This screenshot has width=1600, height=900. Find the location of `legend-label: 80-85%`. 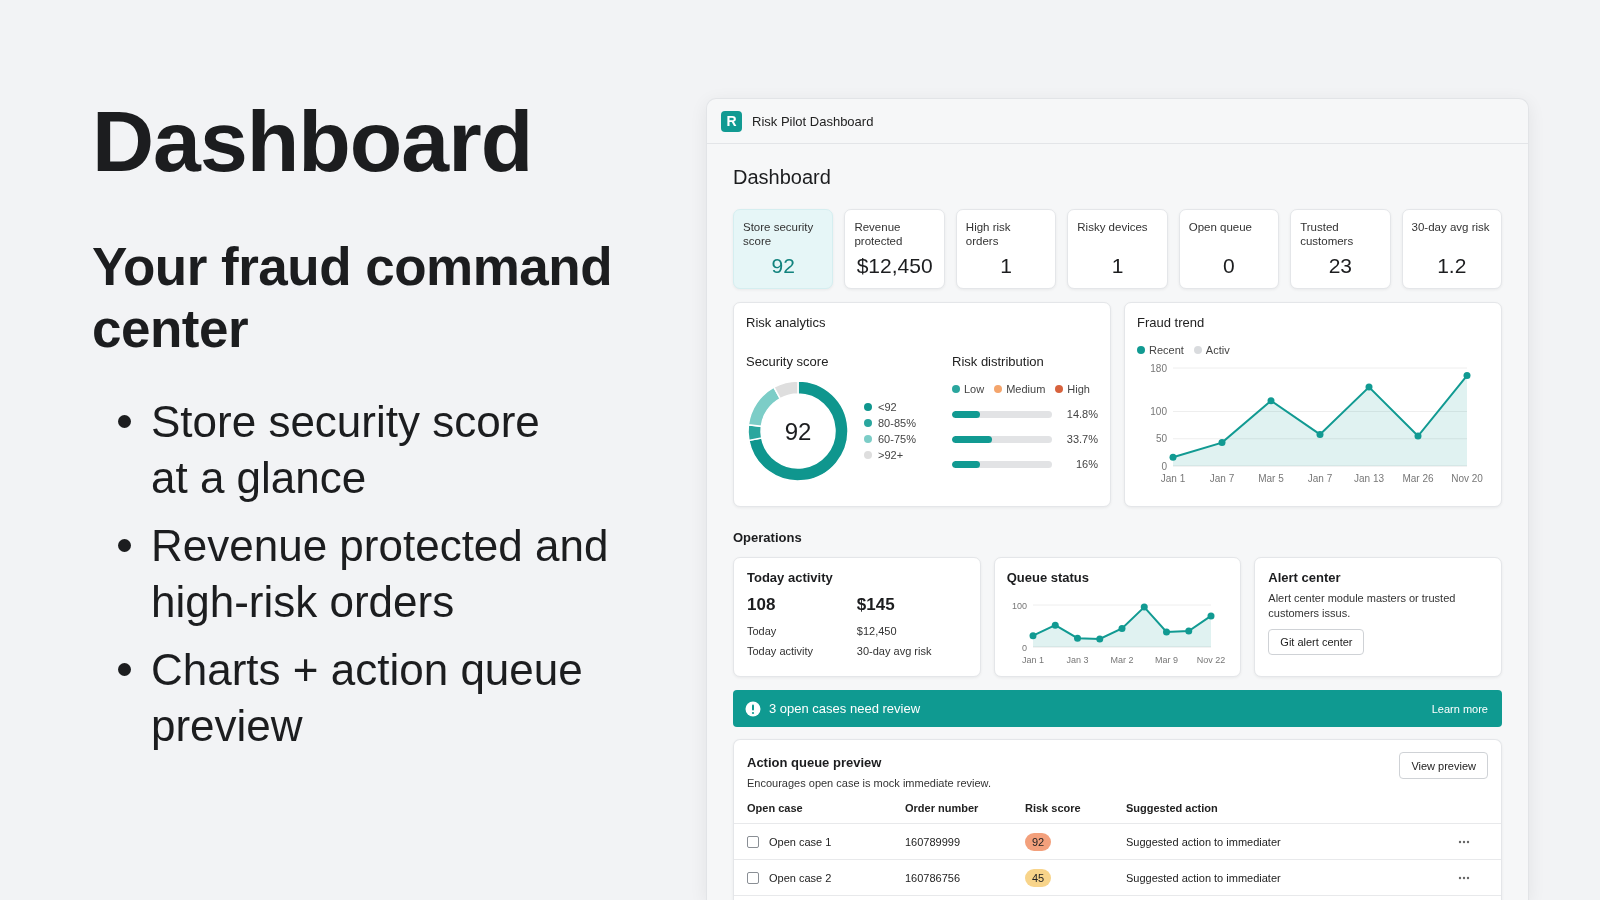

legend-label: 80-85% is located at coordinates (897, 423).